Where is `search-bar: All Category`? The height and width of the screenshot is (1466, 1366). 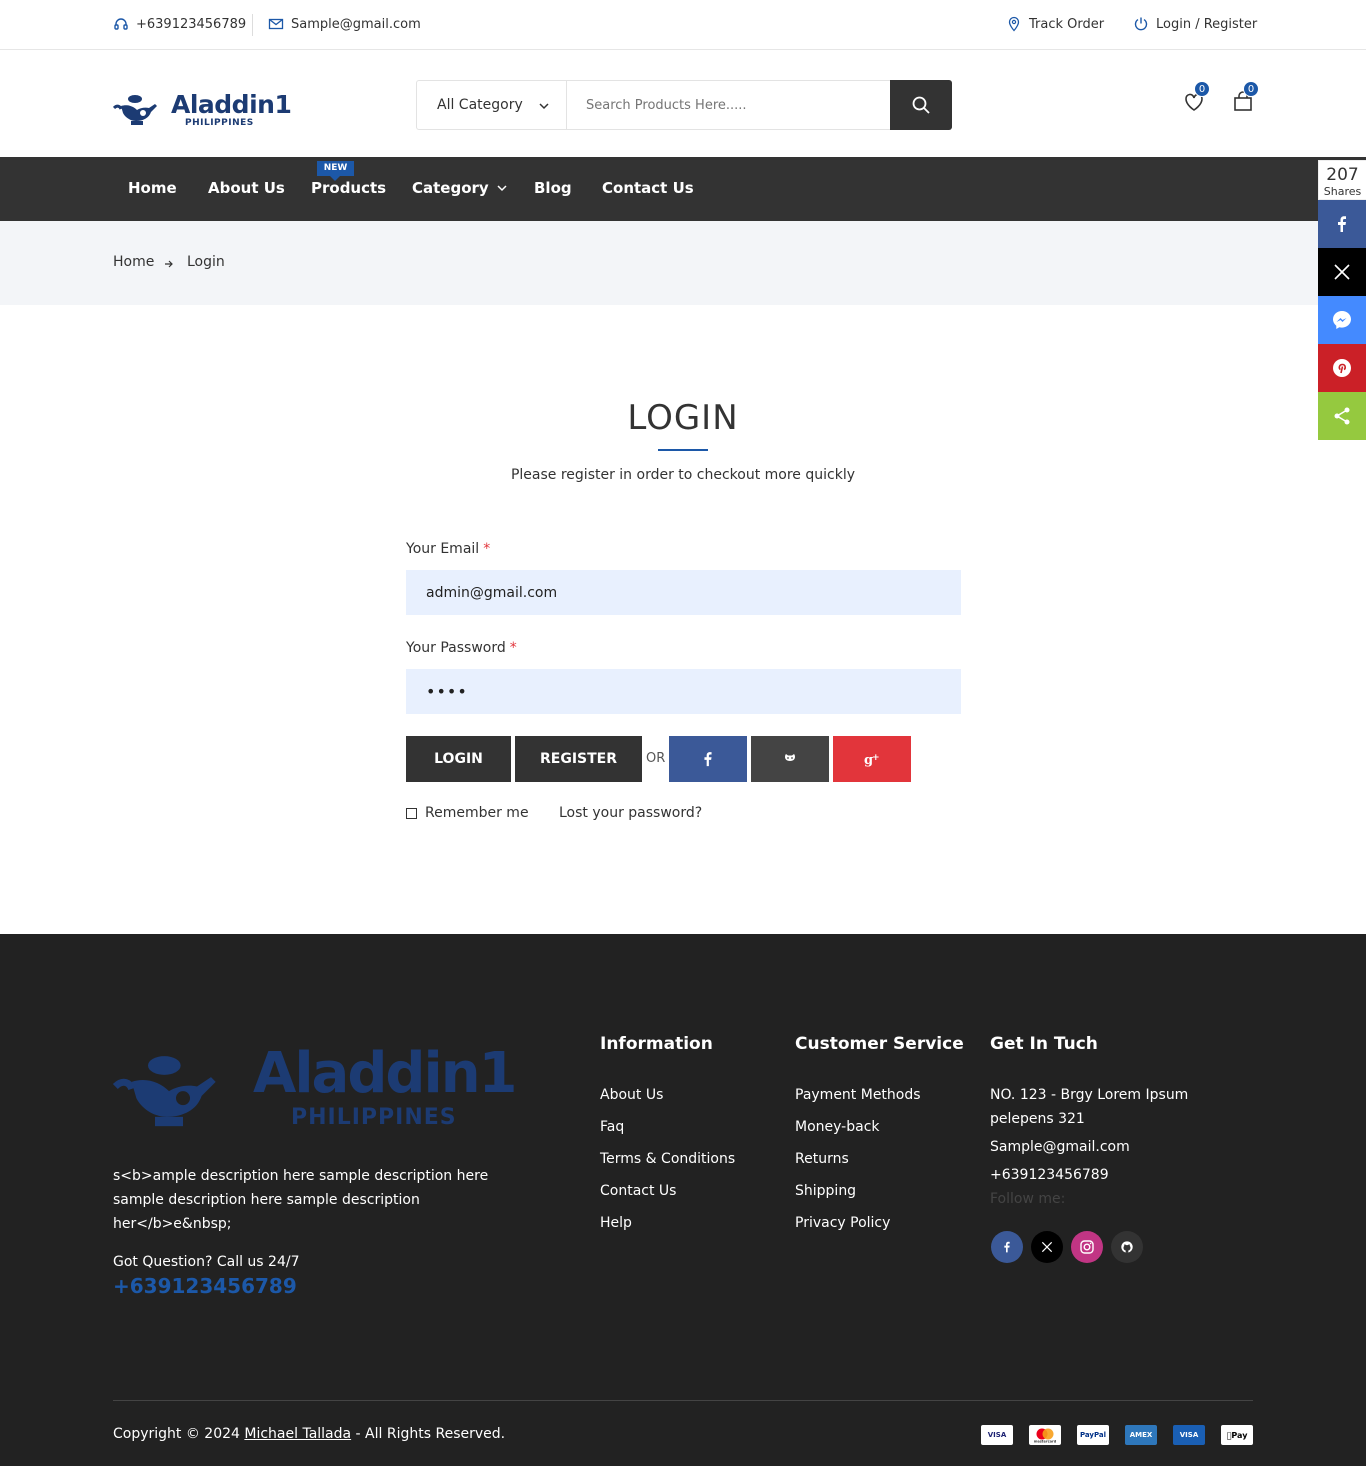
search-bar: All Category is located at coordinates (684, 105).